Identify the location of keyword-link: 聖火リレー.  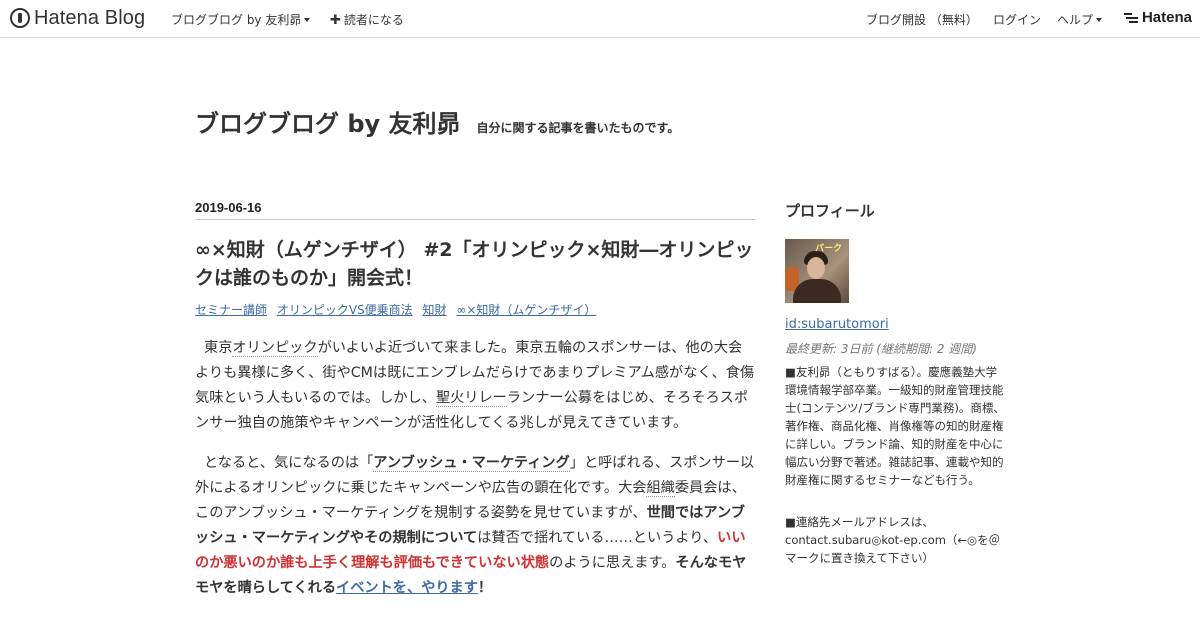
(471, 398).